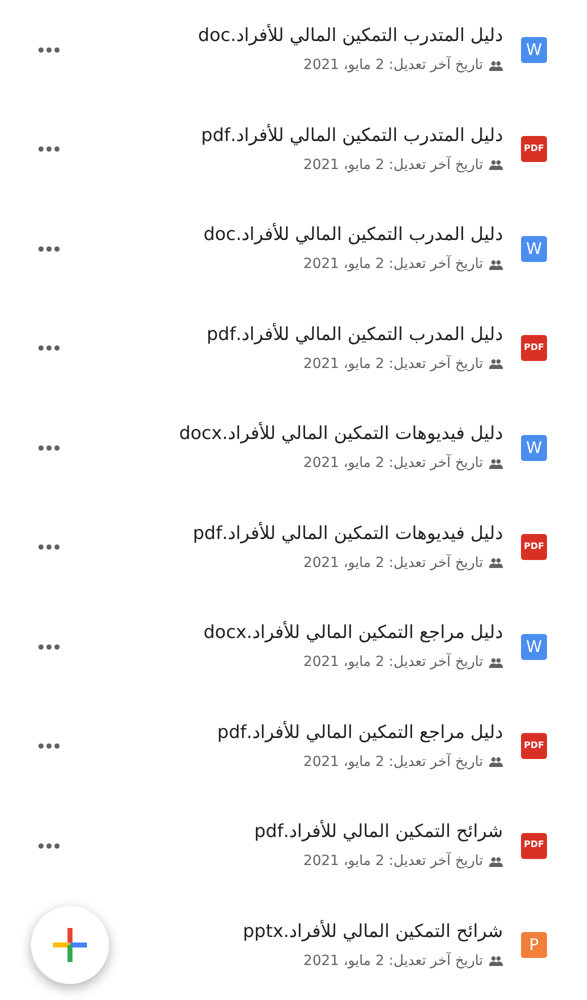  I want to click on plus-icon, so click(70, 945).